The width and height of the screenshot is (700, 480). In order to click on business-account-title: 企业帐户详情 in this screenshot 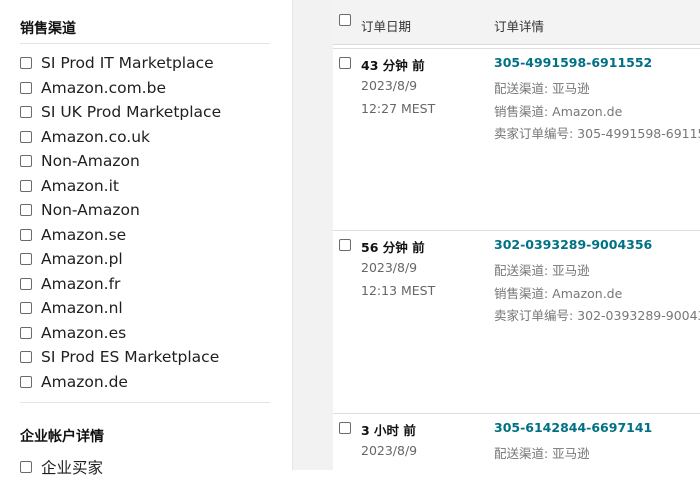, I will do `click(62, 437)`.